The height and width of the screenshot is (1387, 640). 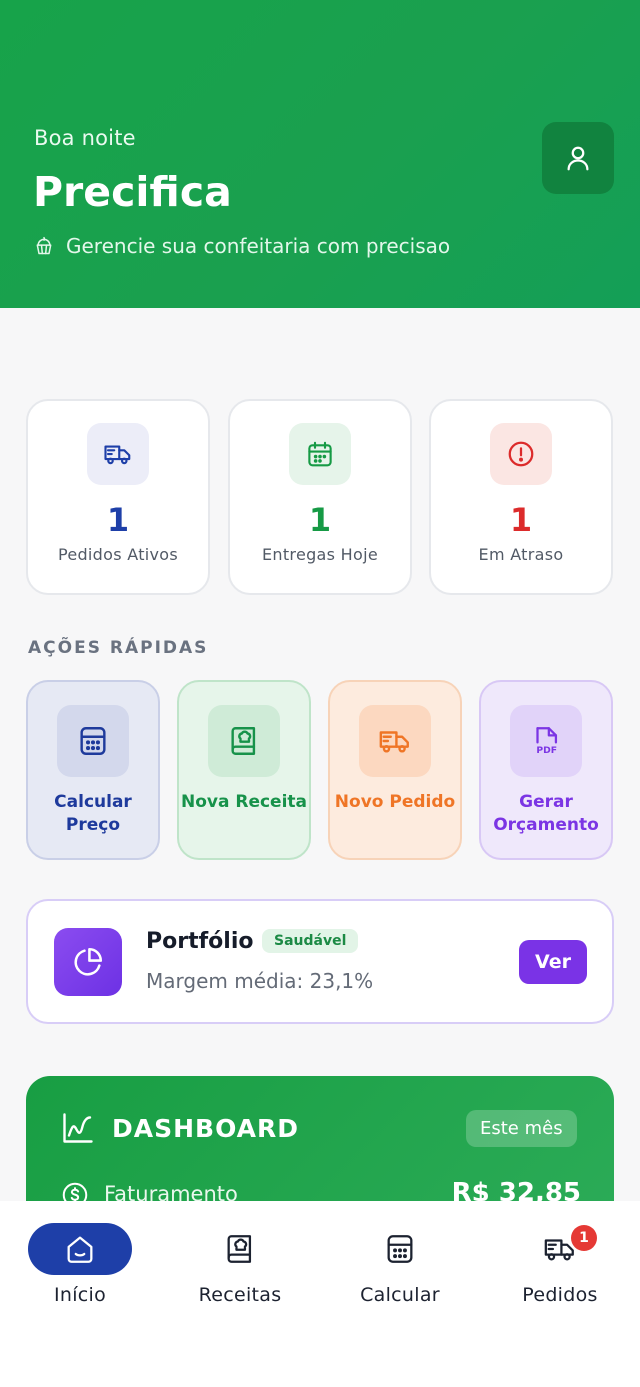 I want to click on nav-item-receitas: Receitas, so click(x=240, y=1268).